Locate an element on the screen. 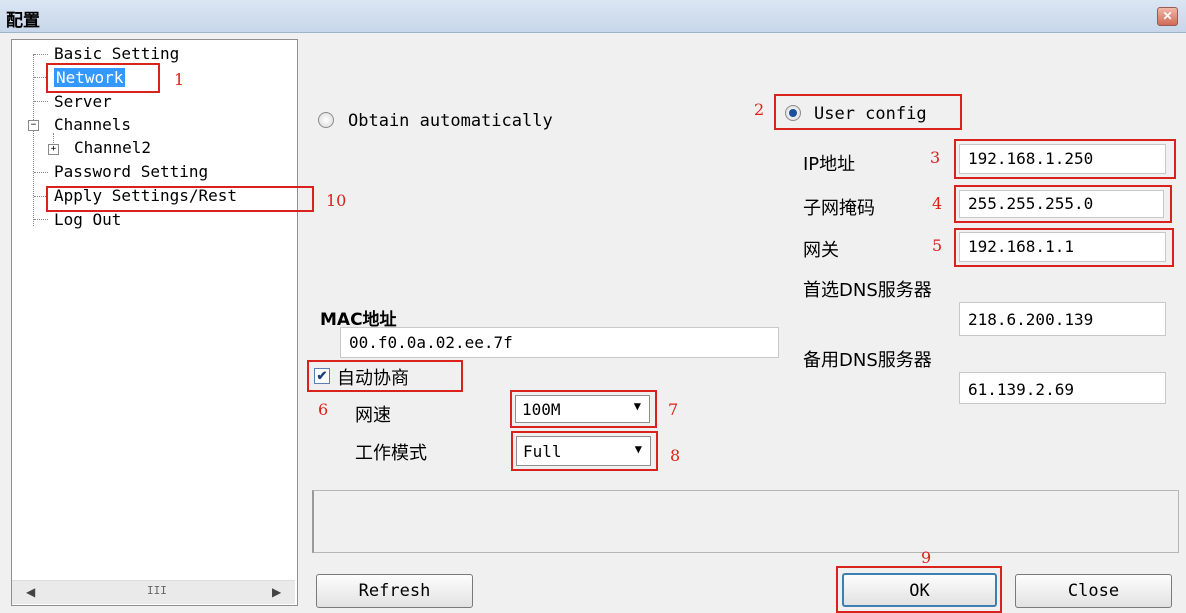 The image size is (1186, 613). close-window-button: ✕ is located at coordinates (1167, 16).